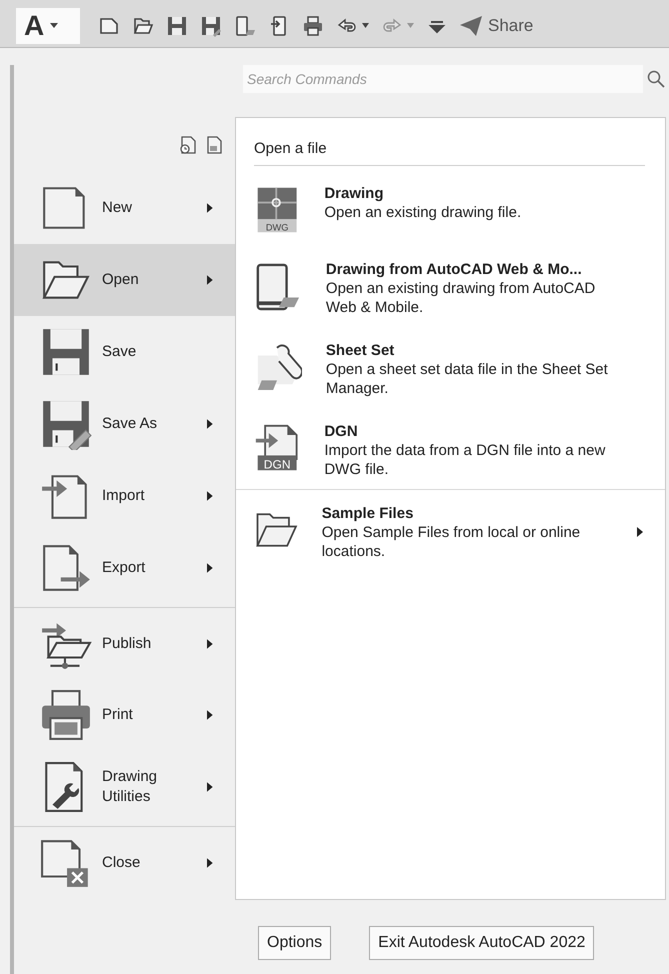 The width and height of the screenshot is (669, 974). What do you see at coordinates (124, 715) in the screenshot?
I see `menu-item: Print` at bounding box center [124, 715].